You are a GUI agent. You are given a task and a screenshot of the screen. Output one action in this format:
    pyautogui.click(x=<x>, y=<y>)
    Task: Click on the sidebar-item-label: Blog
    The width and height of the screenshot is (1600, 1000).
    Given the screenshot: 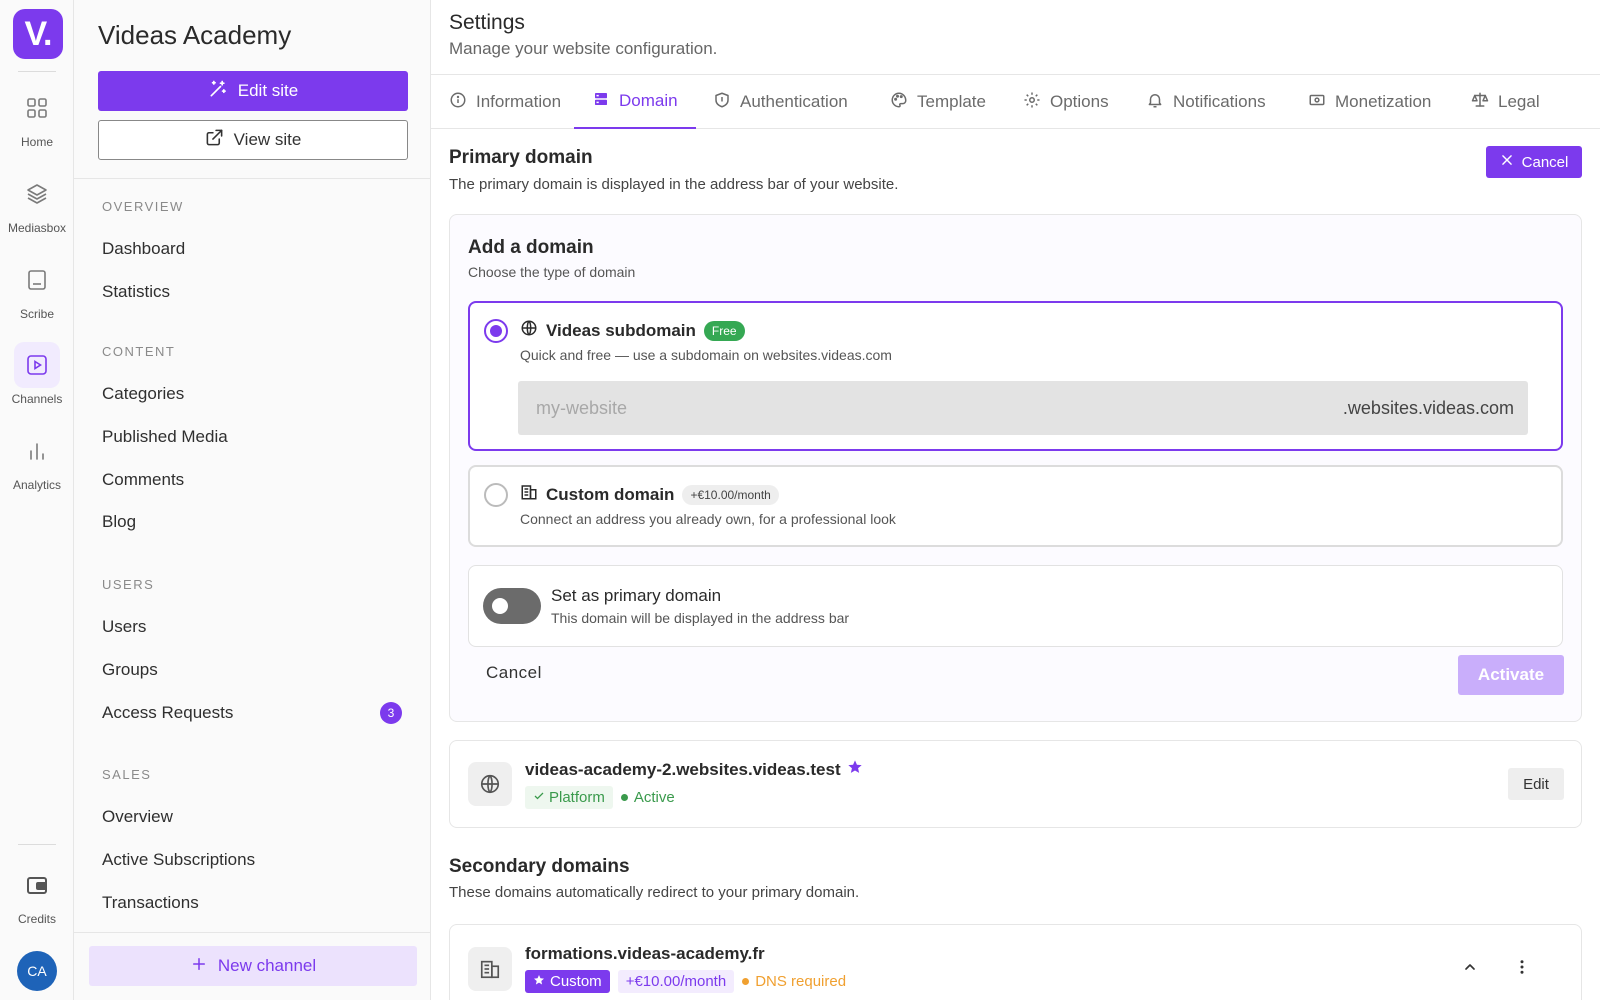 What is the action you would take?
    pyautogui.click(x=119, y=521)
    